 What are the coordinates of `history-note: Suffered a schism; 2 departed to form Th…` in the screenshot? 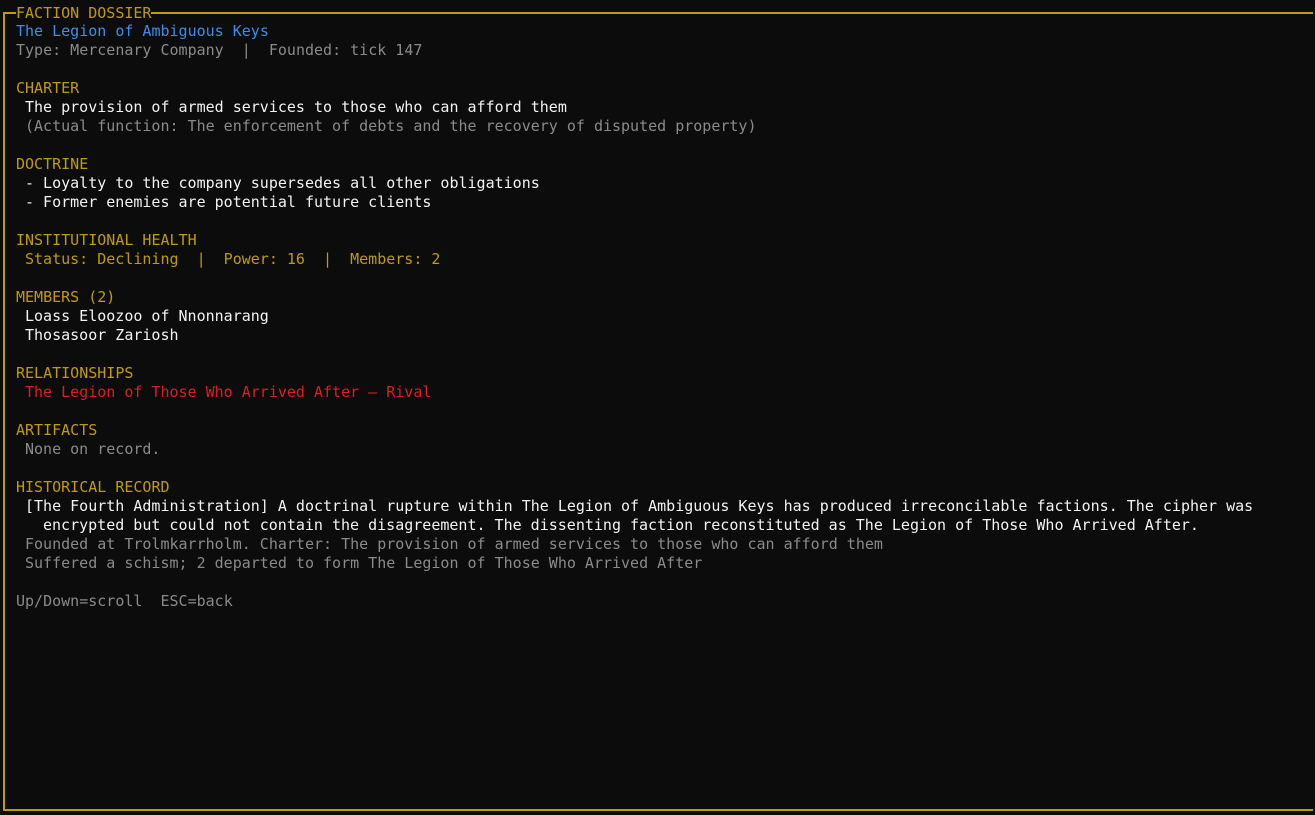 It's located at (364, 563).